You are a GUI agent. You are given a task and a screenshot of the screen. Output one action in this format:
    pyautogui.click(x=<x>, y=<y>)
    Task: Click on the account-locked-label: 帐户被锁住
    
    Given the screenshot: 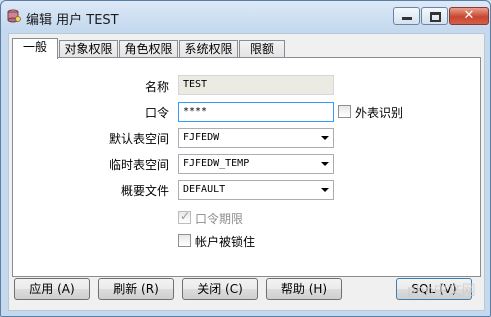 What is the action you would take?
    pyautogui.click(x=225, y=242)
    